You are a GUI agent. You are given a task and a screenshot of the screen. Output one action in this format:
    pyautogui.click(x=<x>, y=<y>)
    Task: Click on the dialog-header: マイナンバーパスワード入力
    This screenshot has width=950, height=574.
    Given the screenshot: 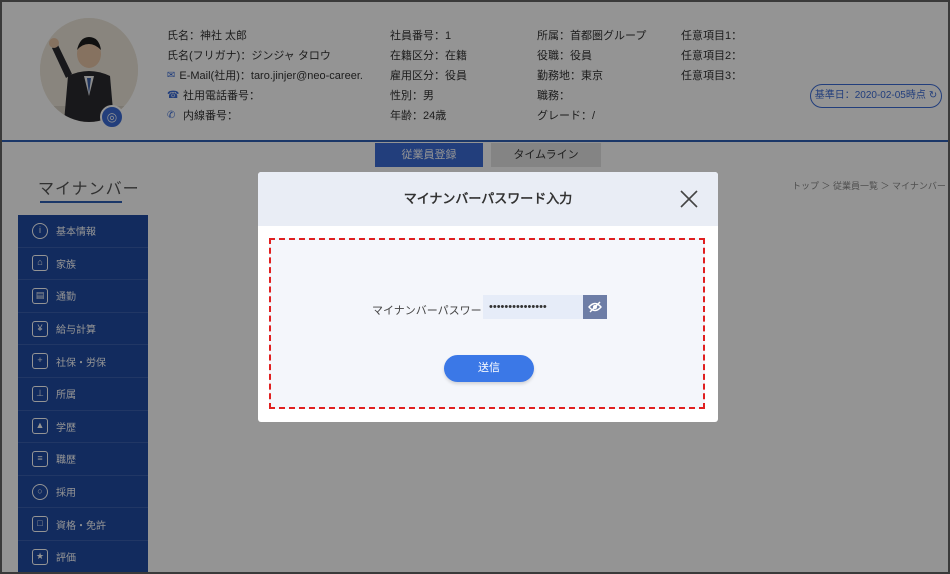 What is the action you would take?
    pyautogui.click(x=488, y=199)
    